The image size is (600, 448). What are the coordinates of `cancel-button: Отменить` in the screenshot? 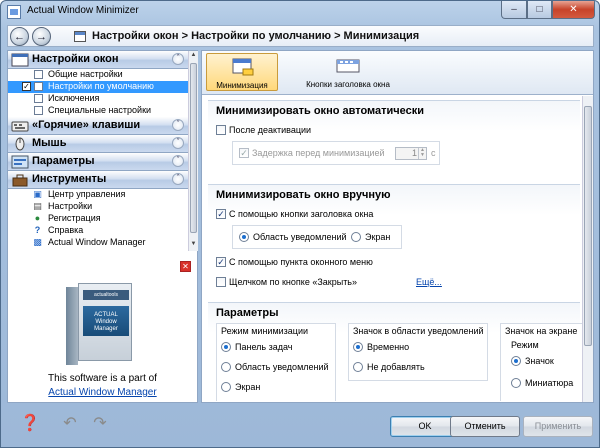 It's located at (485, 426).